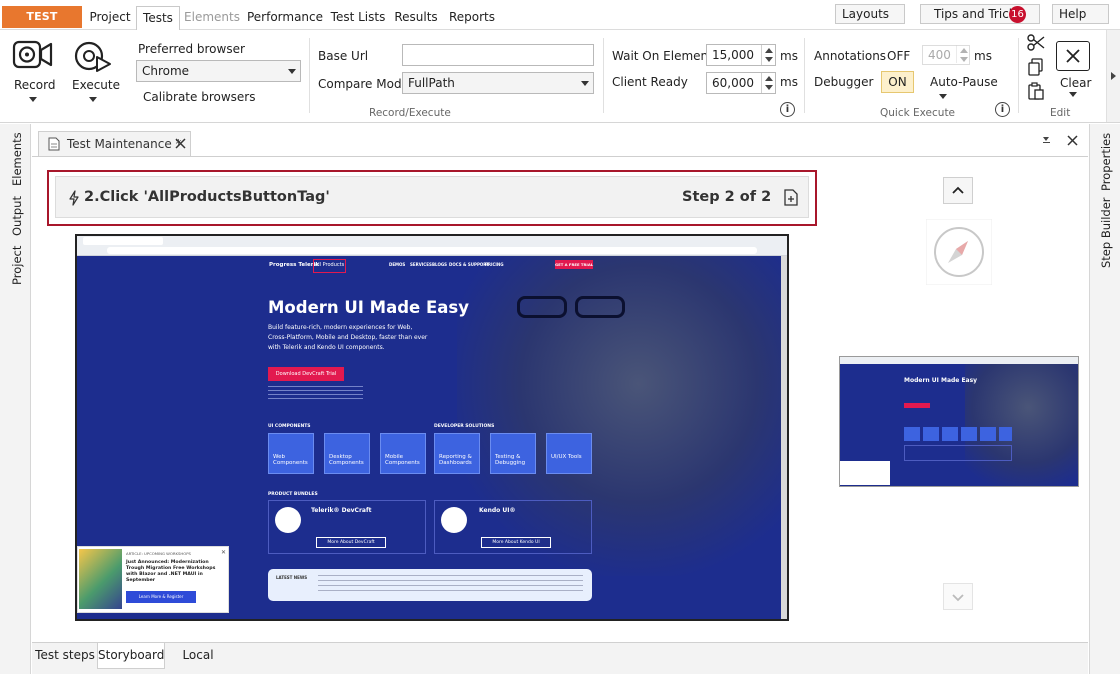 The width and height of the screenshot is (1120, 674). What do you see at coordinates (306, 374) in the screenshot?
I see `hero-download-button: Download DevCraft Trial` at bounding box center [306, 374].